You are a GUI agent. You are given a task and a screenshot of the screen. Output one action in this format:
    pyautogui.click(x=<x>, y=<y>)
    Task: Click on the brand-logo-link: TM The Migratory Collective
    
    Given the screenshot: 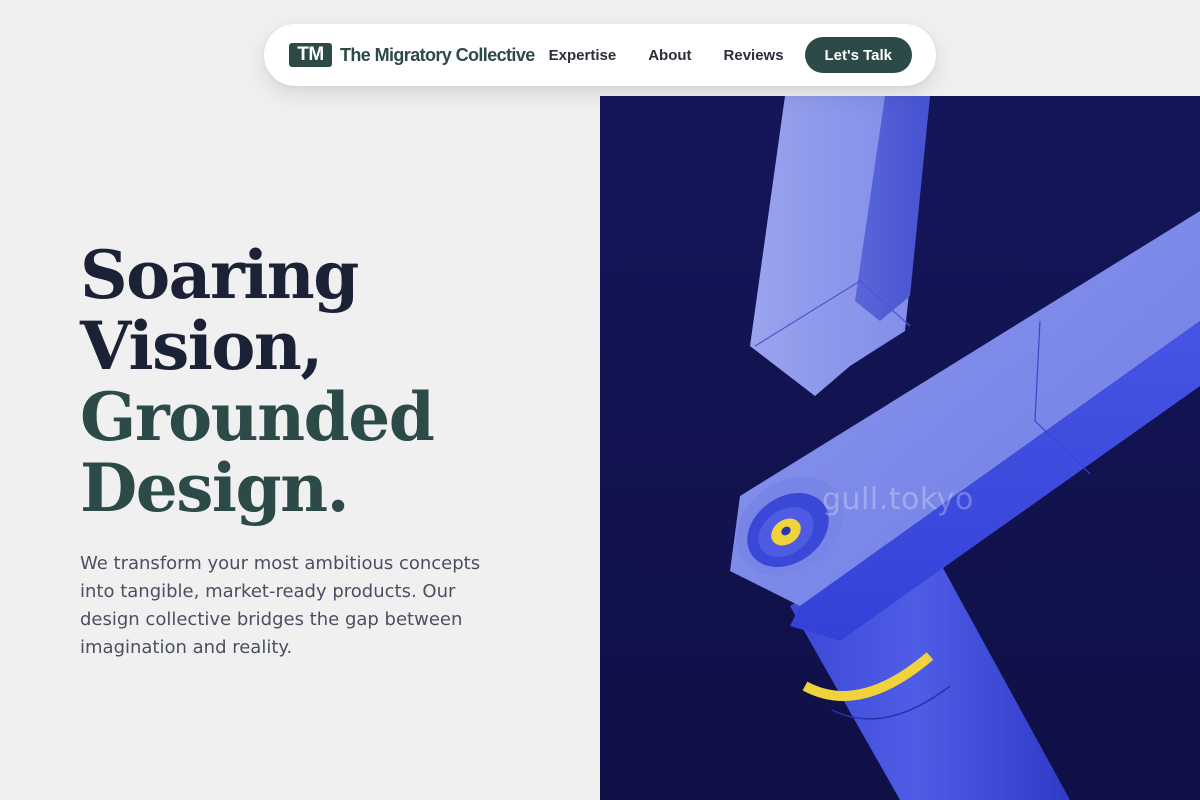 What is the action you would take?
    pyautogui.click(x=412, y=55)
    